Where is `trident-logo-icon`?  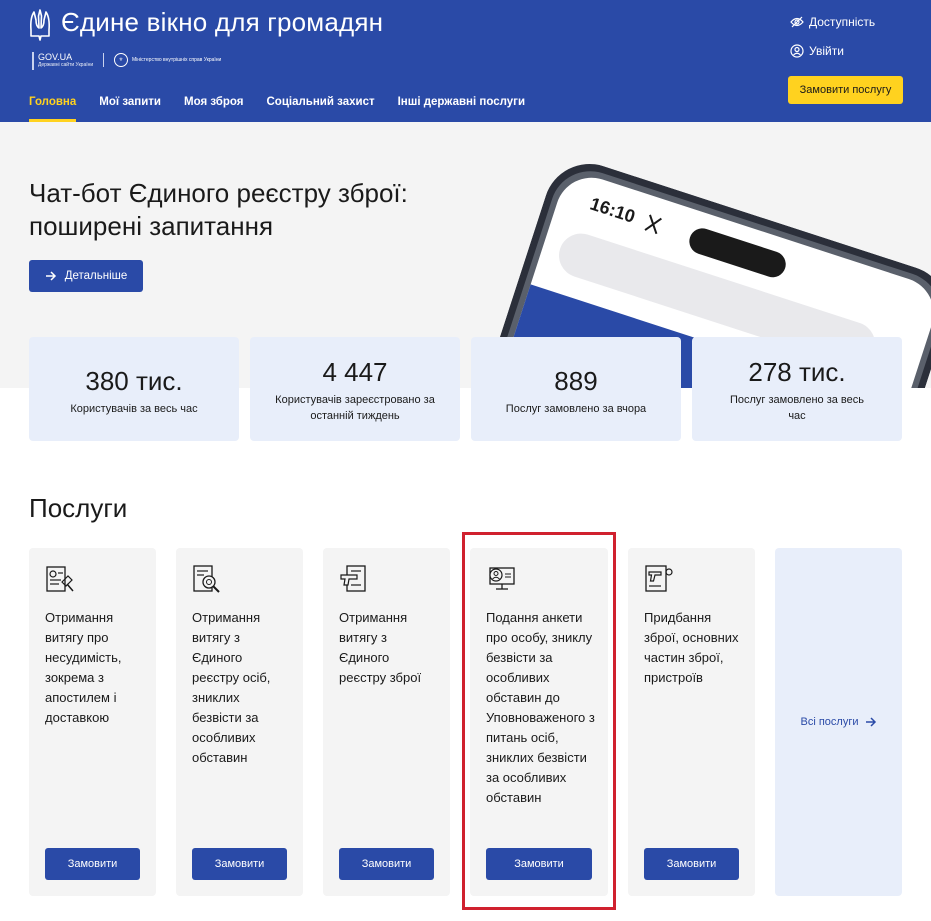 trident-logo-icon is located at coordinates (40, 25).